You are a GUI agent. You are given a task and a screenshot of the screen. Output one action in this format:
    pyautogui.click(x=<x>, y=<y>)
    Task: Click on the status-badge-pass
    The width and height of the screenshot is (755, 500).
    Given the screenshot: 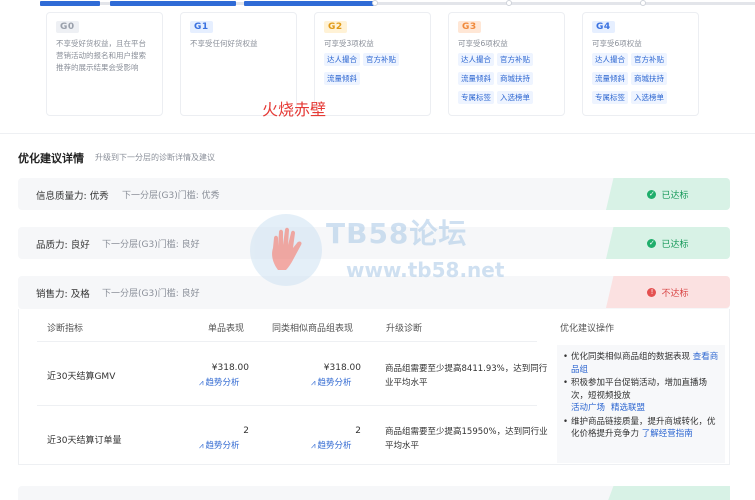 What is the action you would take?
    pyautogui.click(x=668, y=493)
    